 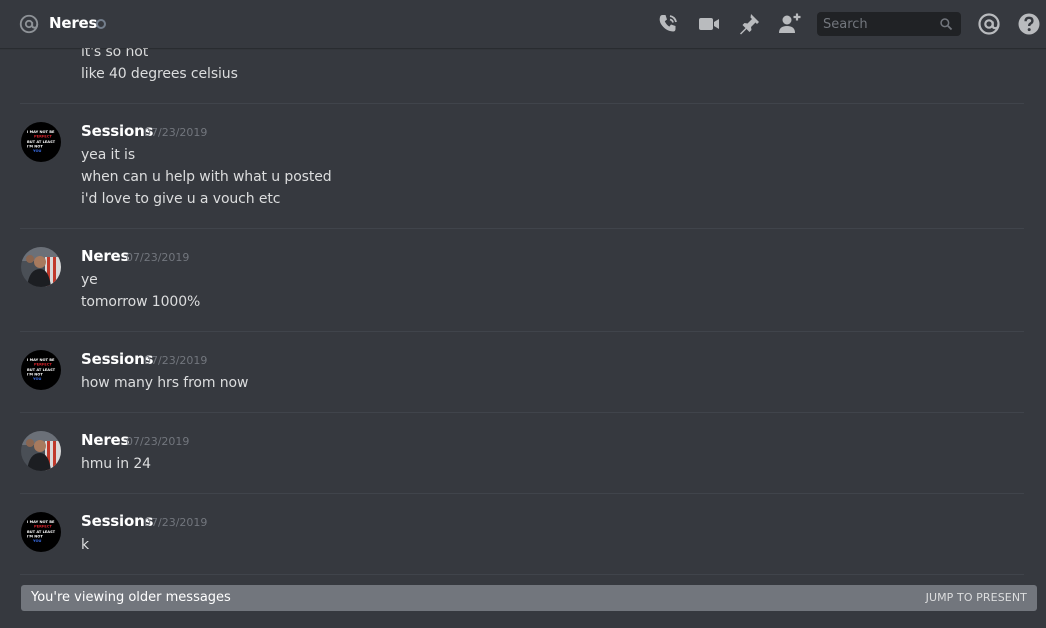 I want to click on message-text: like 40 degrees celsius, so click(x=159, y=74).